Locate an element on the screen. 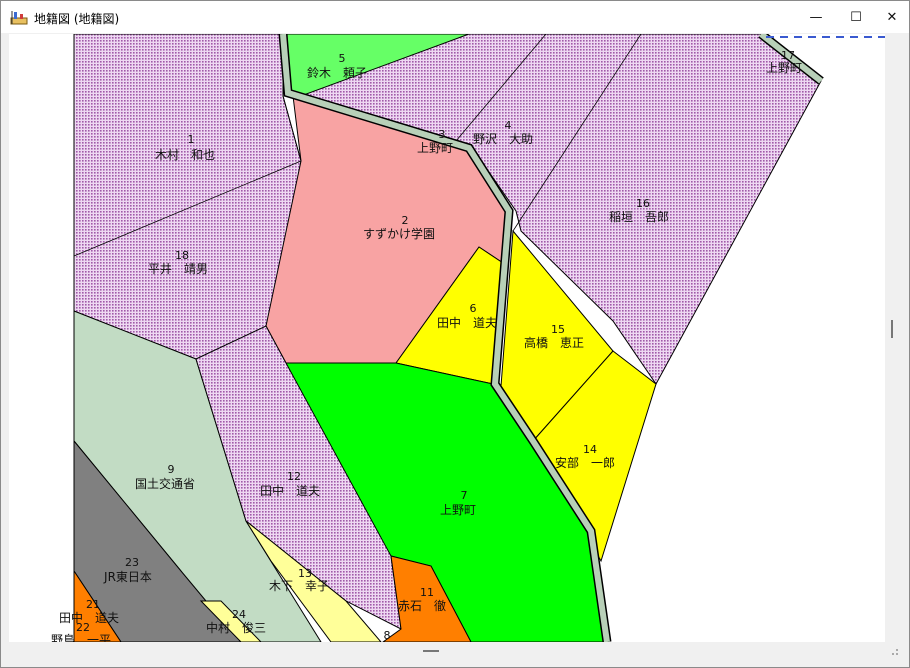  parcel-label-3-no: 3 is located at coordinates (442, 134).